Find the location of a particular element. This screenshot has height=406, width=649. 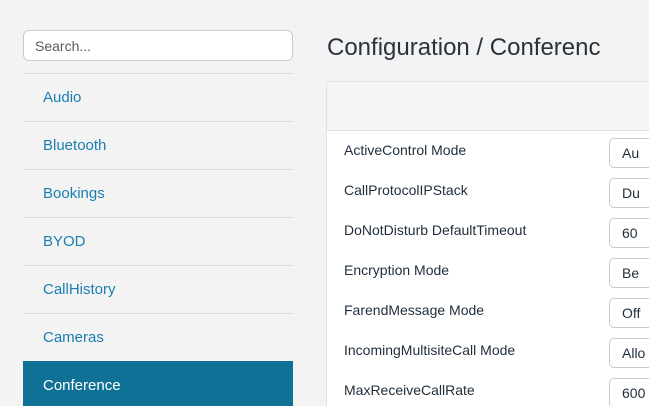

sidebar-item-cameras: Cameras is located at coordinates (158, 337).